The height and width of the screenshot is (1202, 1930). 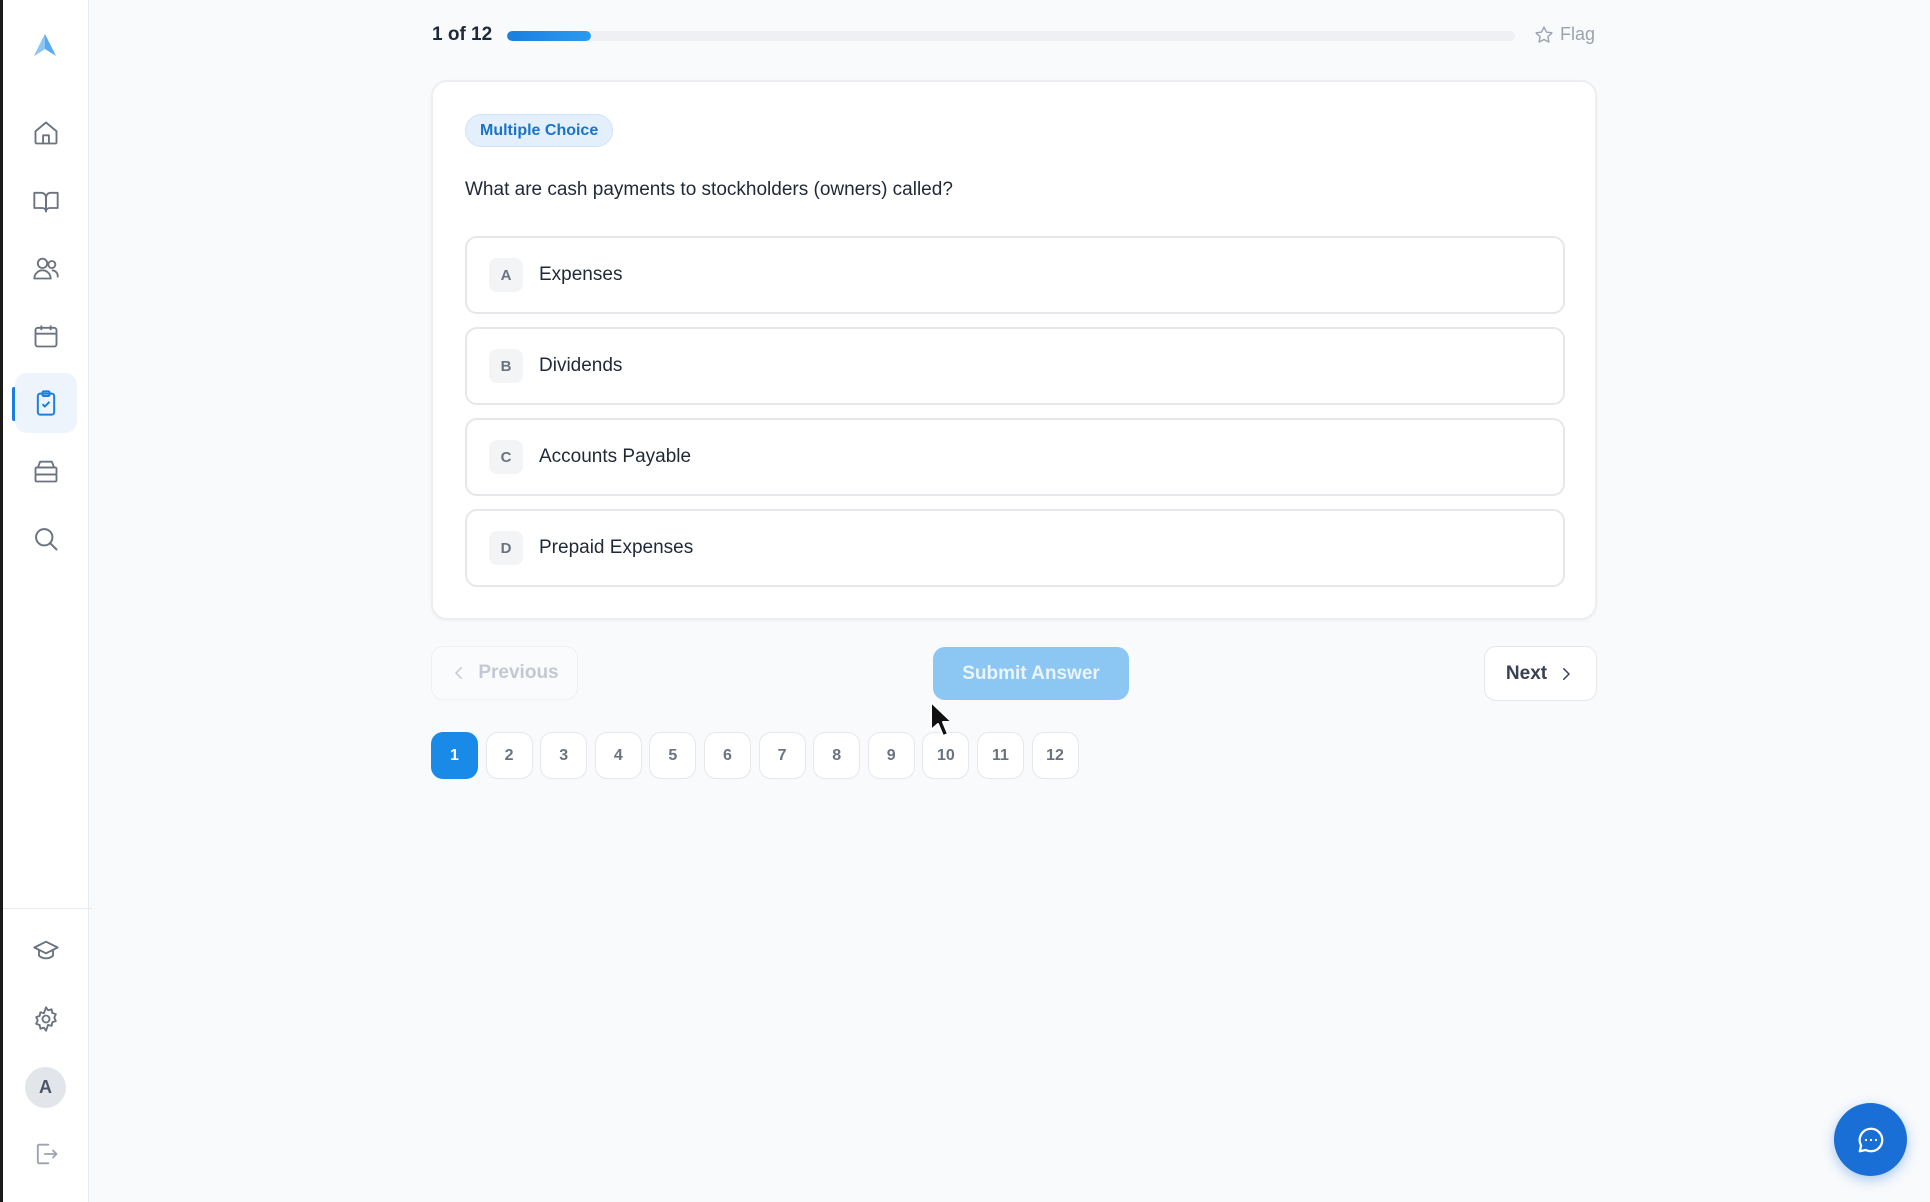 What do you see at coordinates (755, 755) in the screenshot?
I see `question-pager: 1 2 3 4 5 6 7 8 9 10 11 12` at bounding box center [755, 755].